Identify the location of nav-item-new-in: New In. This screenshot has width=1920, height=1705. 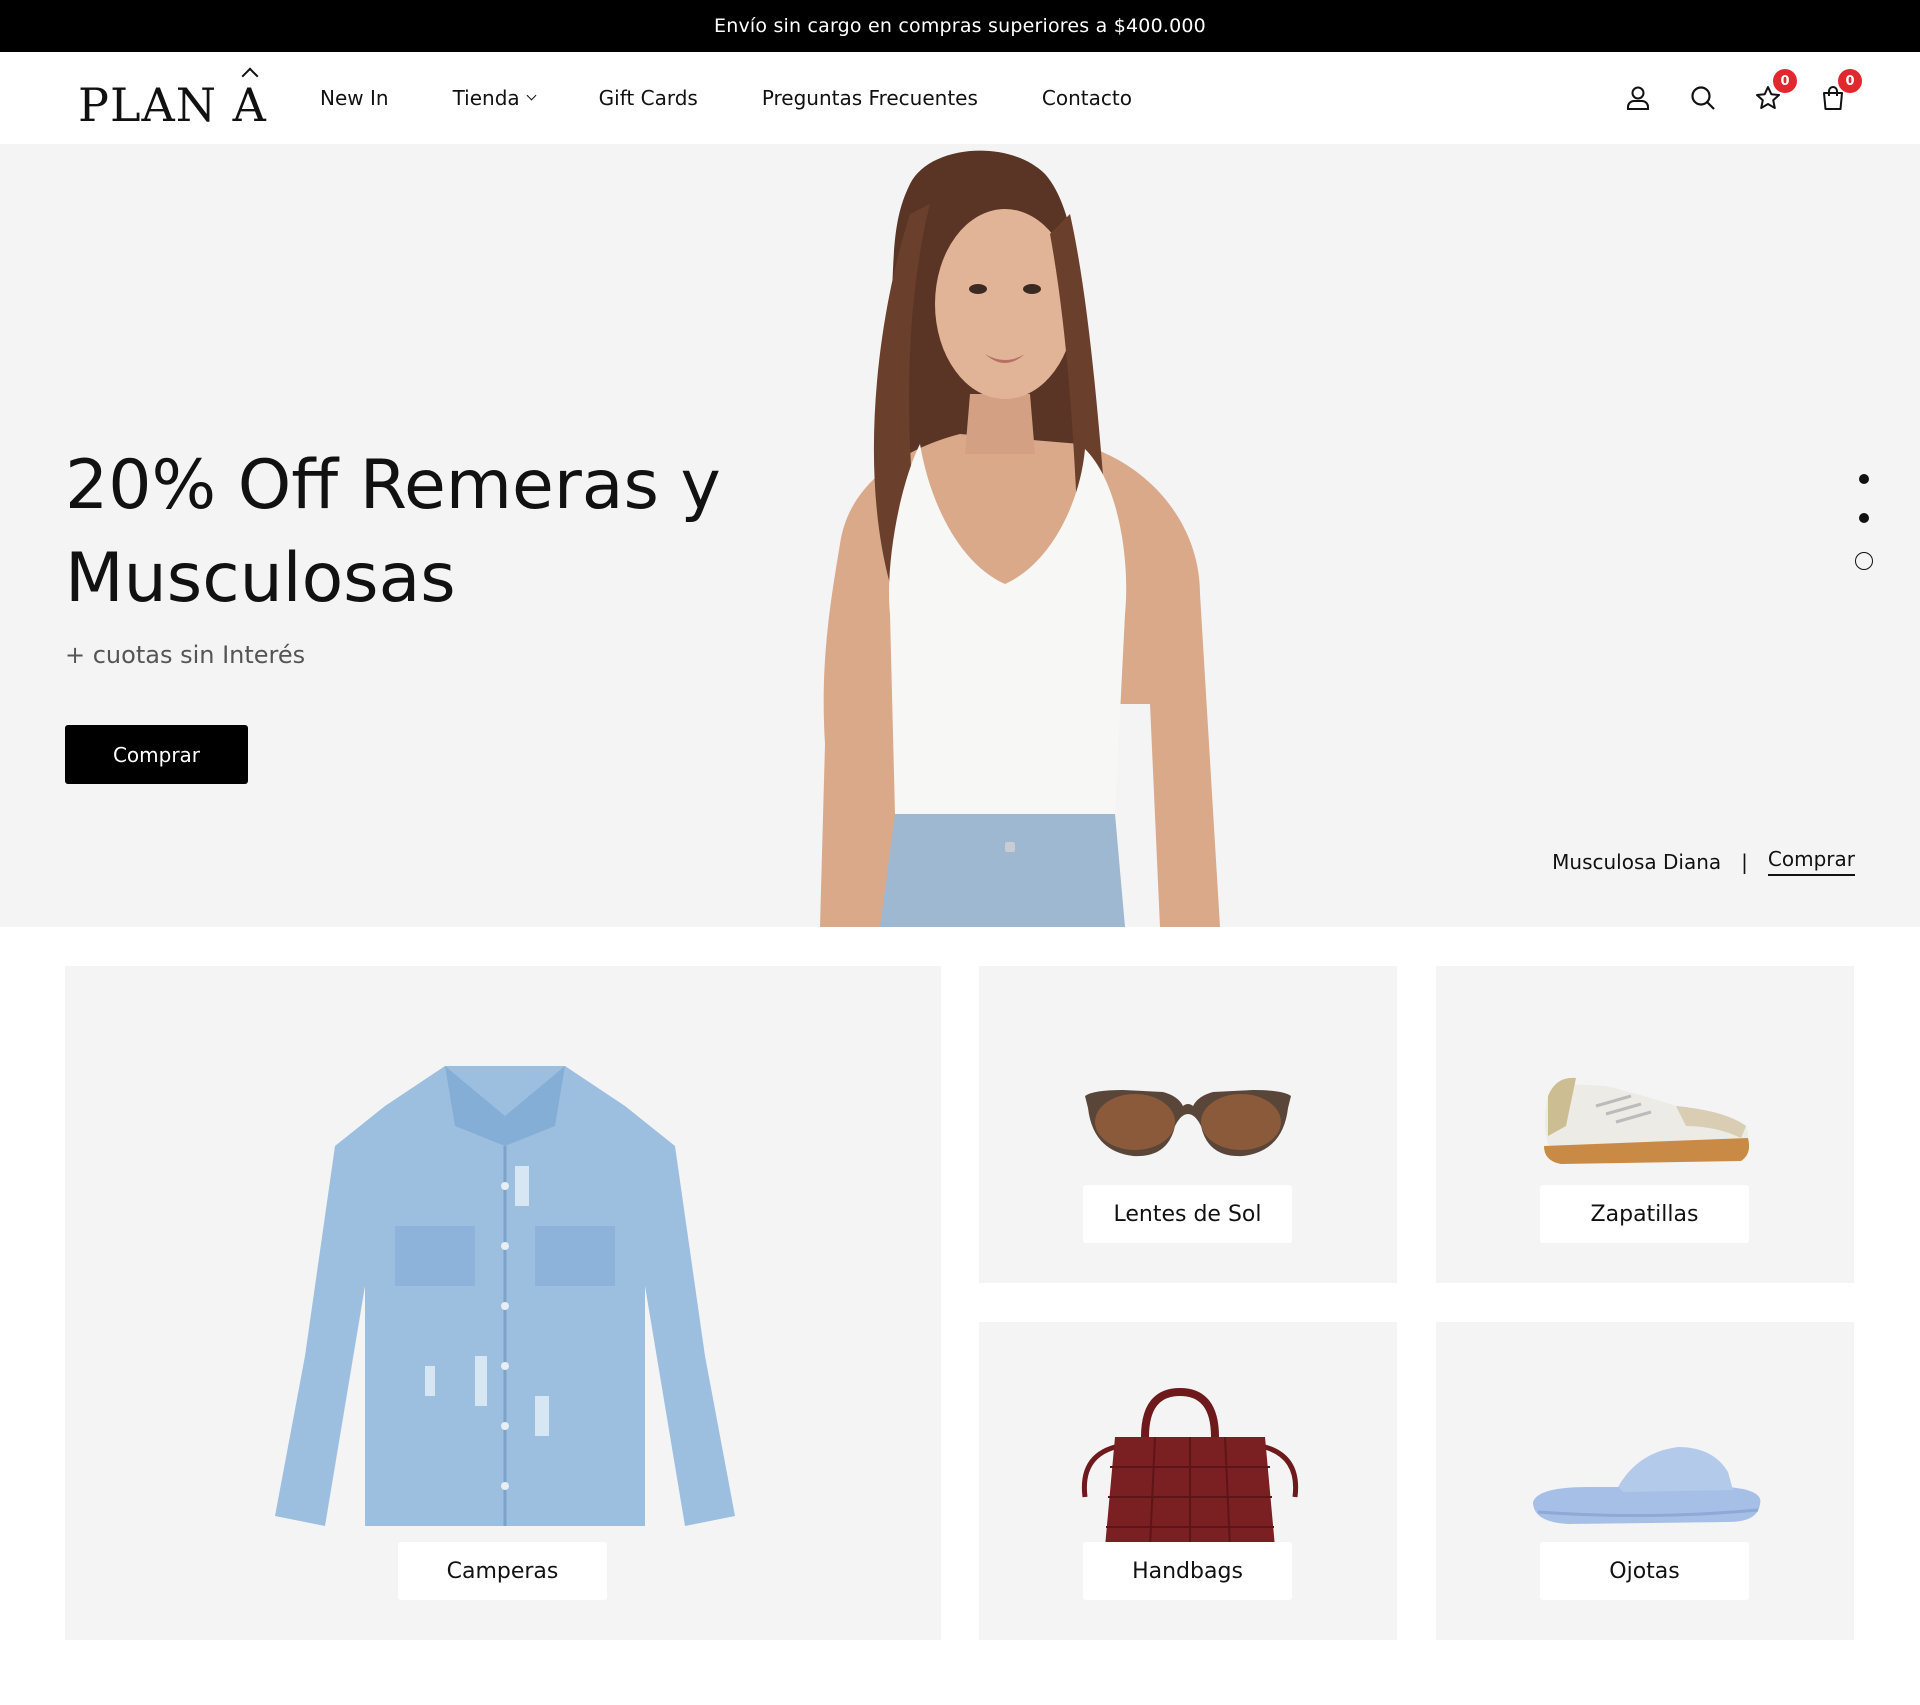
(354, 98).